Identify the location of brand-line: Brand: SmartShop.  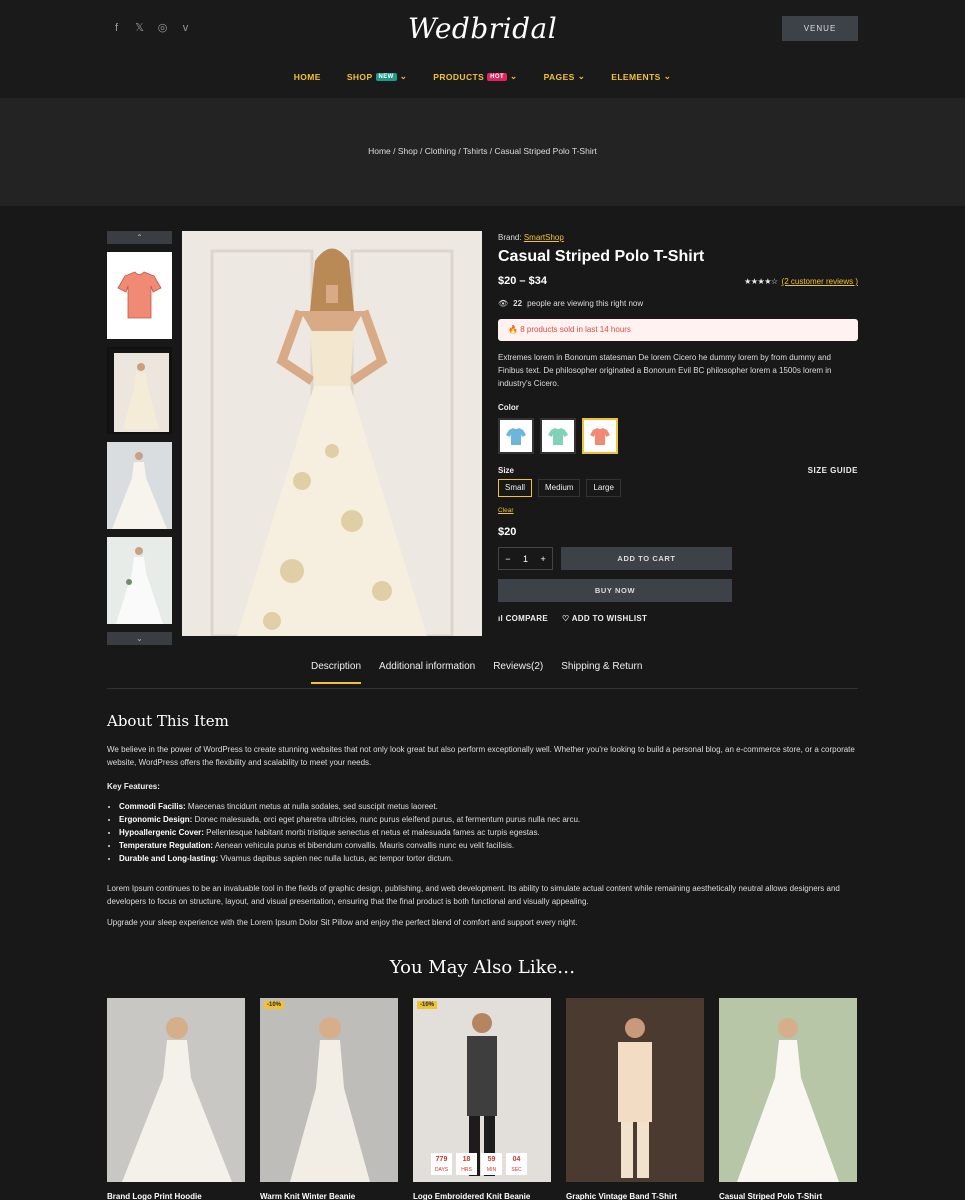
(678, 237).